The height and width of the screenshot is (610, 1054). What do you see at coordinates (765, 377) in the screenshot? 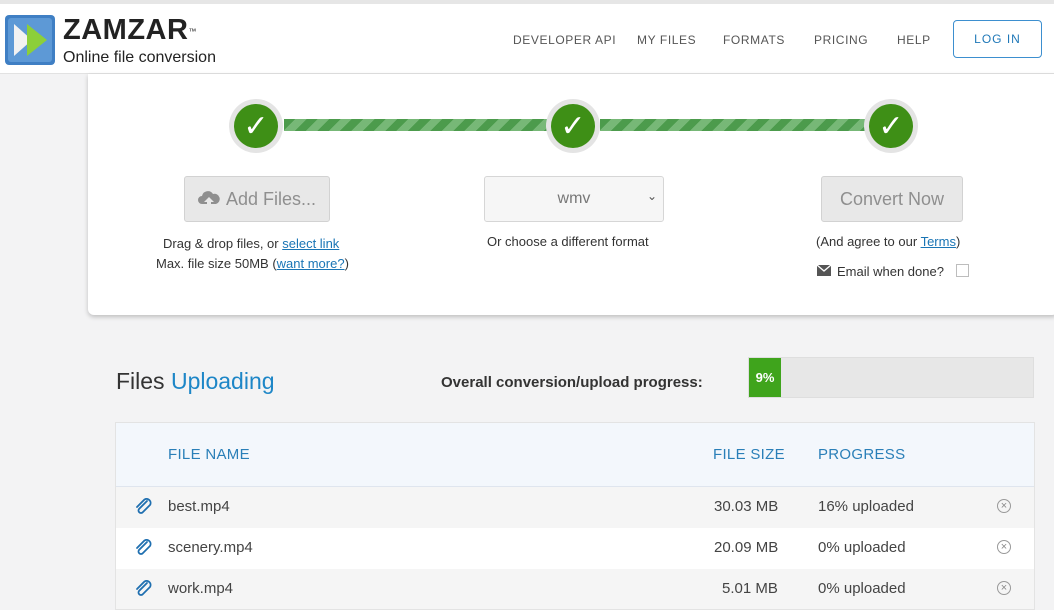
I see `overall-progress-fill: 9%` at bounding box center [765, 377].